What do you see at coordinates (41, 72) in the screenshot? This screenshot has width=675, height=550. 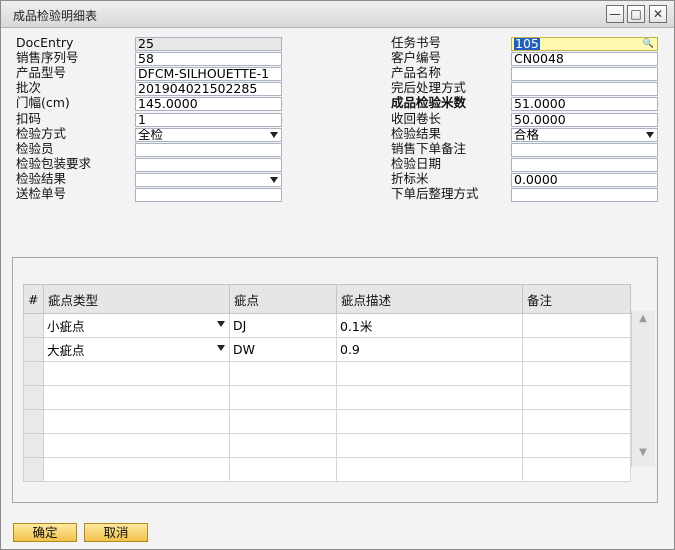 I see `left-label-2: 产品型号` at bounding box center [41, 72].